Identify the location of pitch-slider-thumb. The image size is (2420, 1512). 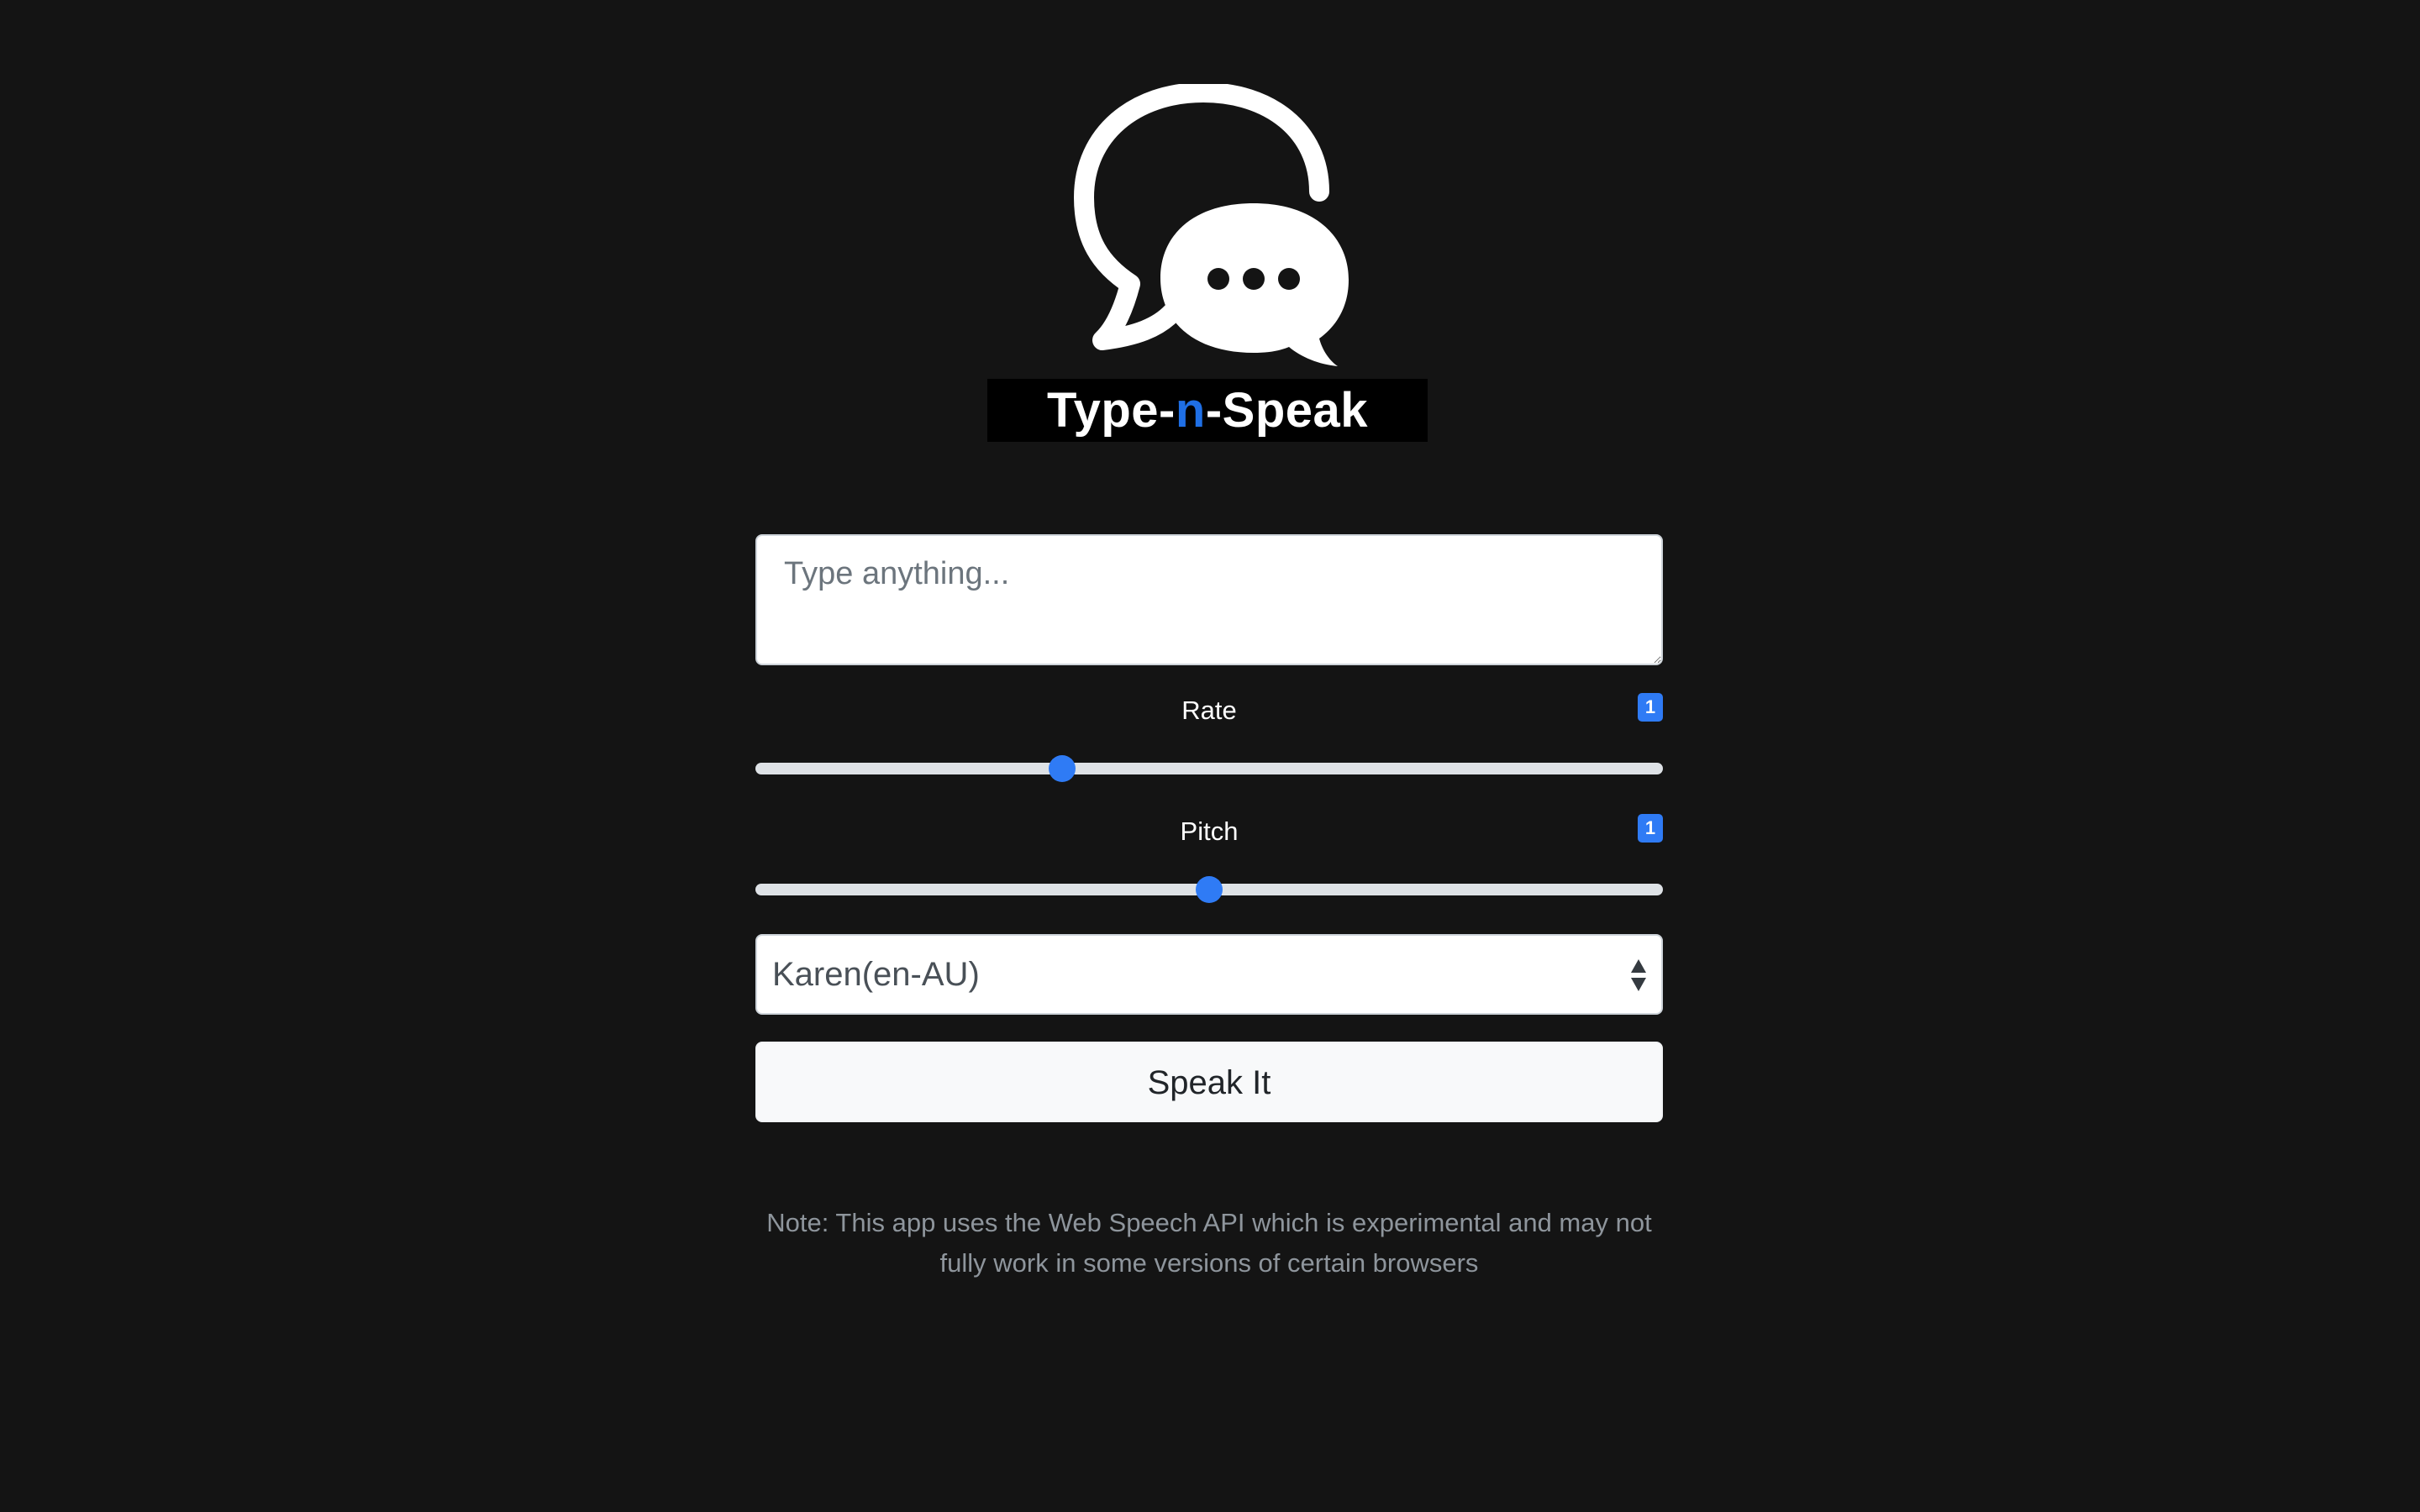
(1209, 889).